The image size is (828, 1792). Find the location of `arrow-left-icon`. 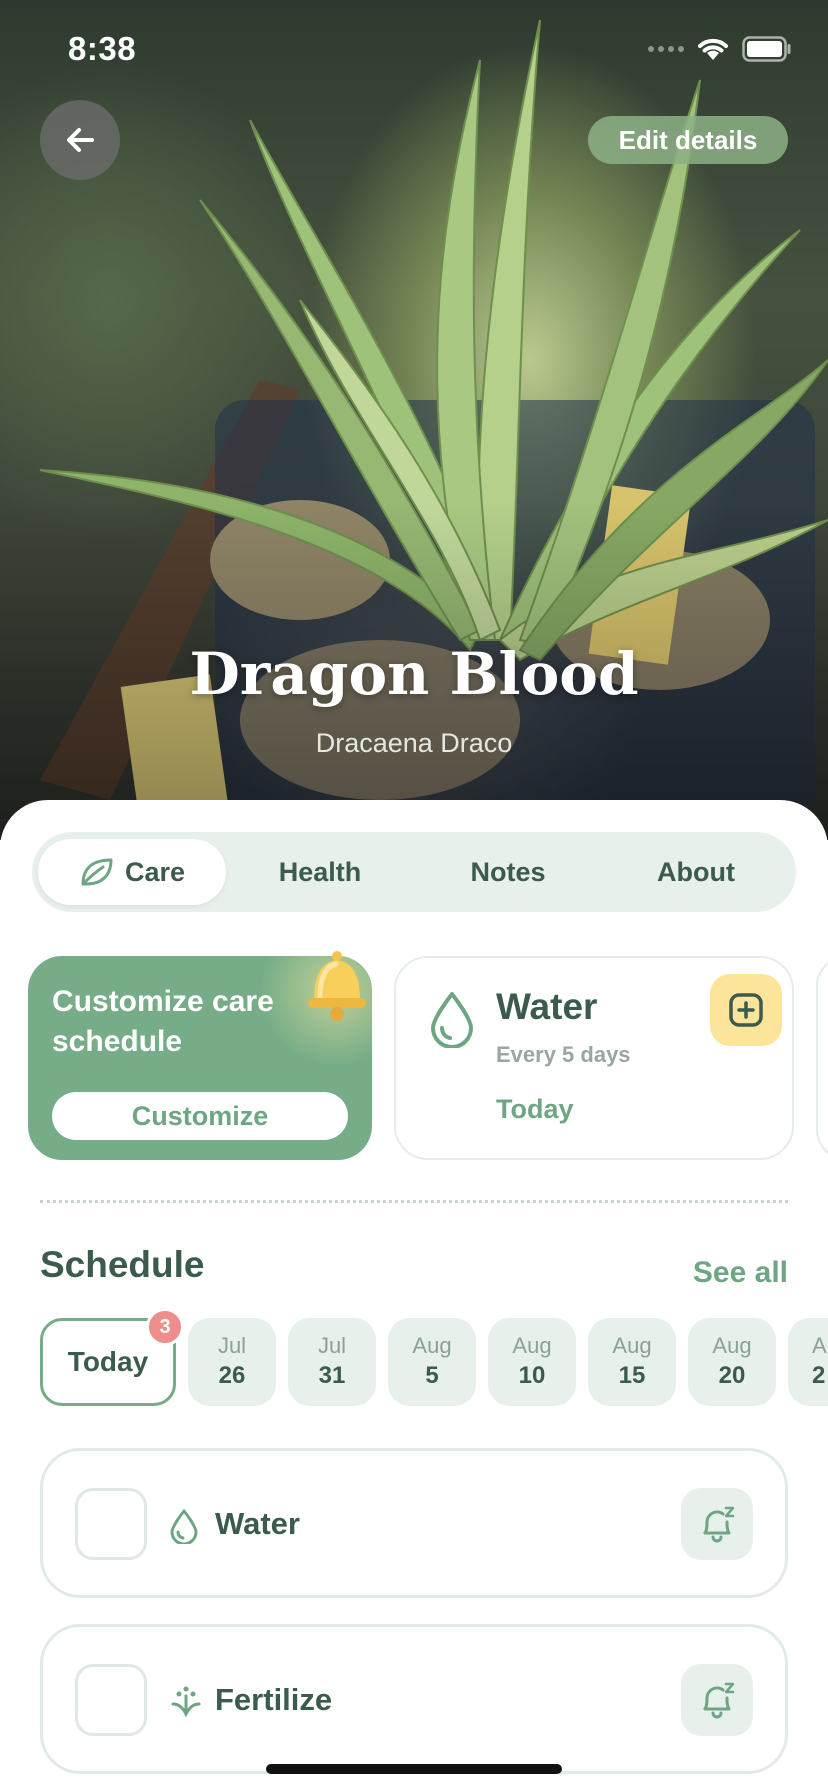

arrow-left-icon is located at coordinates (80, 140).